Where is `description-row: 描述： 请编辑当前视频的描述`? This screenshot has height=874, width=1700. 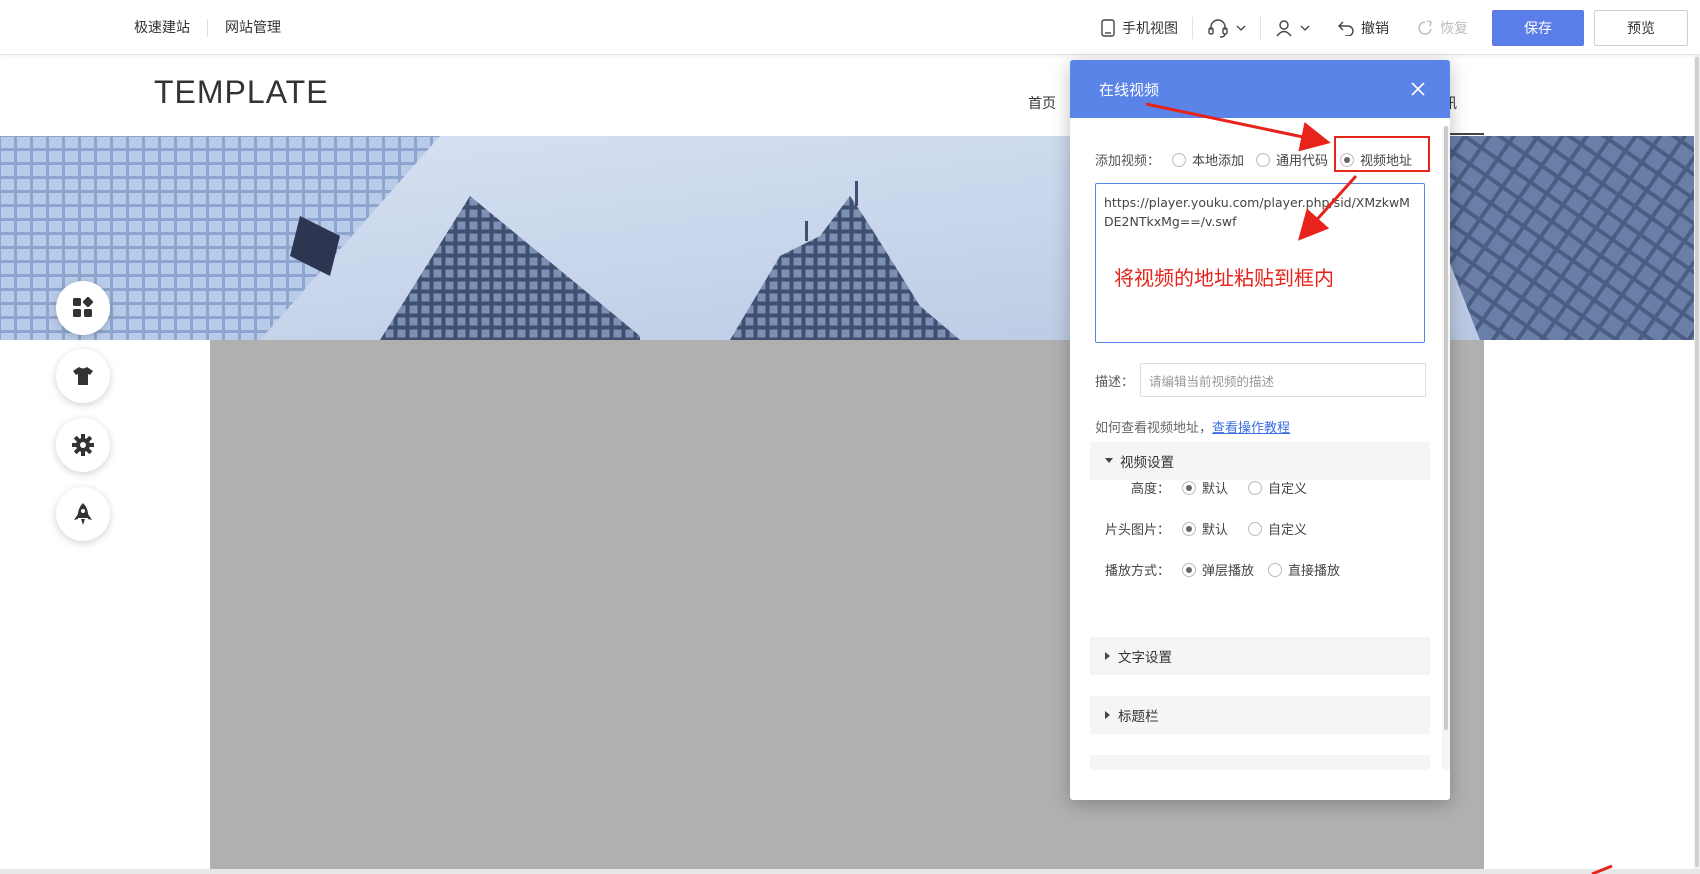 description-row: 描述： 请编辑当前视频的描述 is located at coordinates (1261, 380).